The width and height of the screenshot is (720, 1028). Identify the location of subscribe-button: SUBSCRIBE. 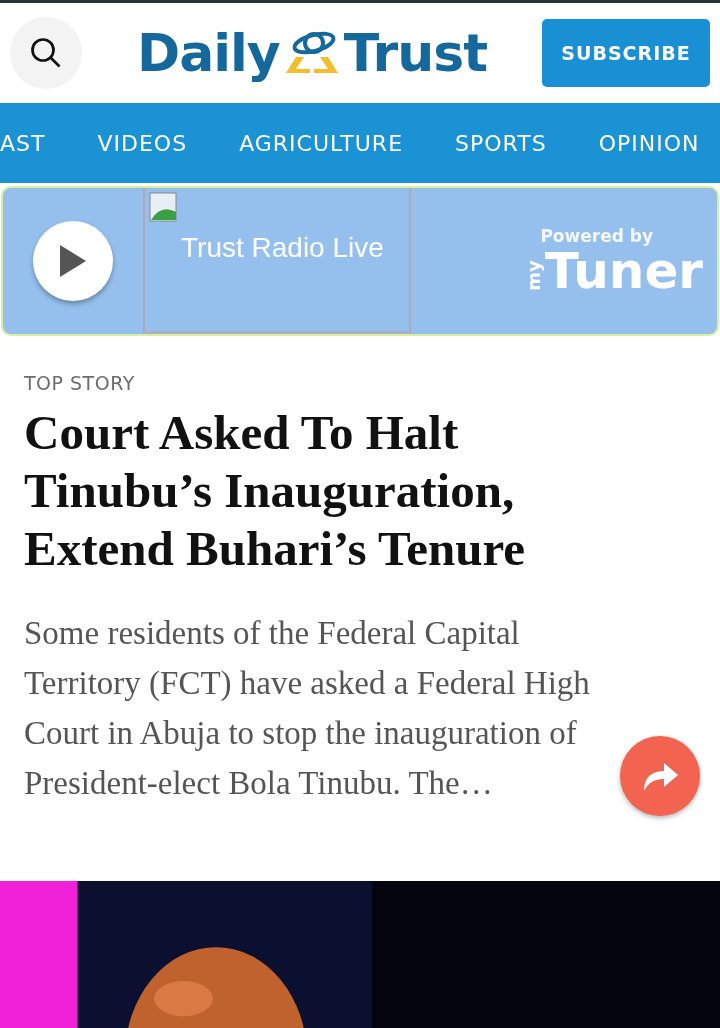
(626, 53).